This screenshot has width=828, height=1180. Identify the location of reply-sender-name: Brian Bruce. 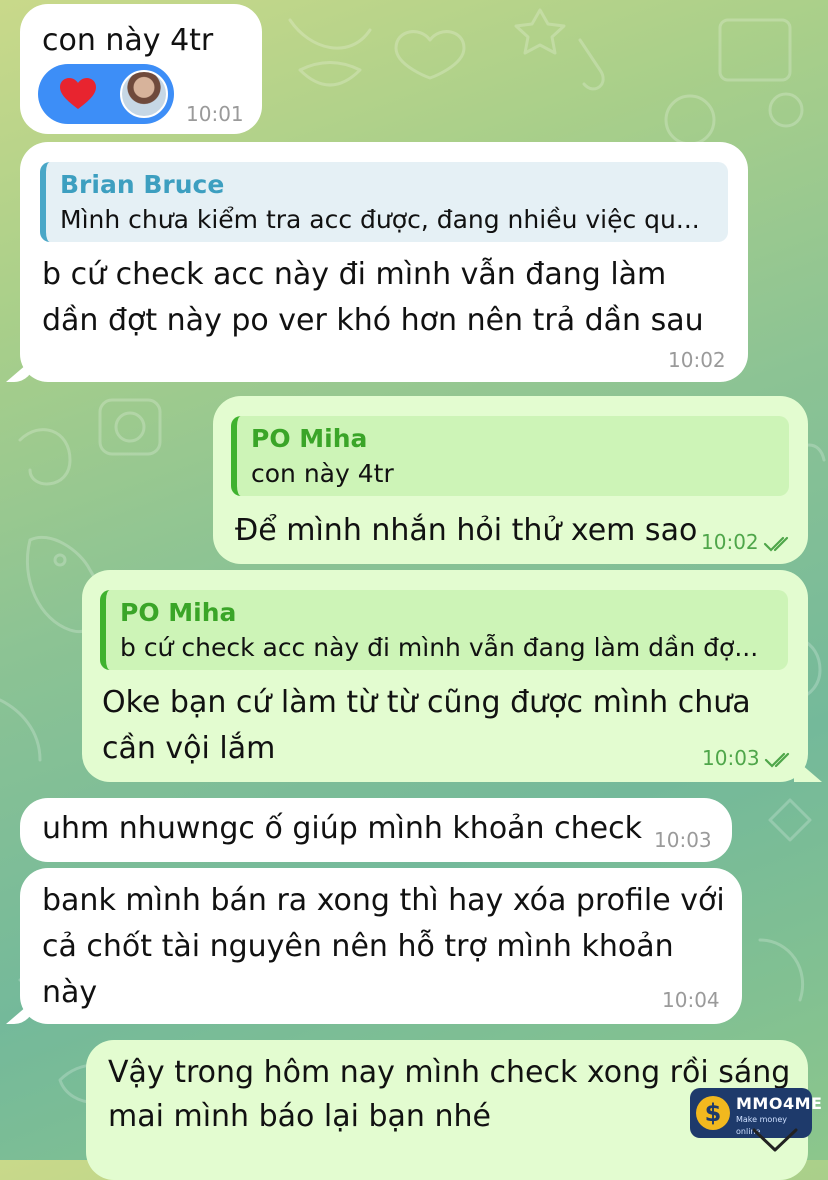
(142, 184).